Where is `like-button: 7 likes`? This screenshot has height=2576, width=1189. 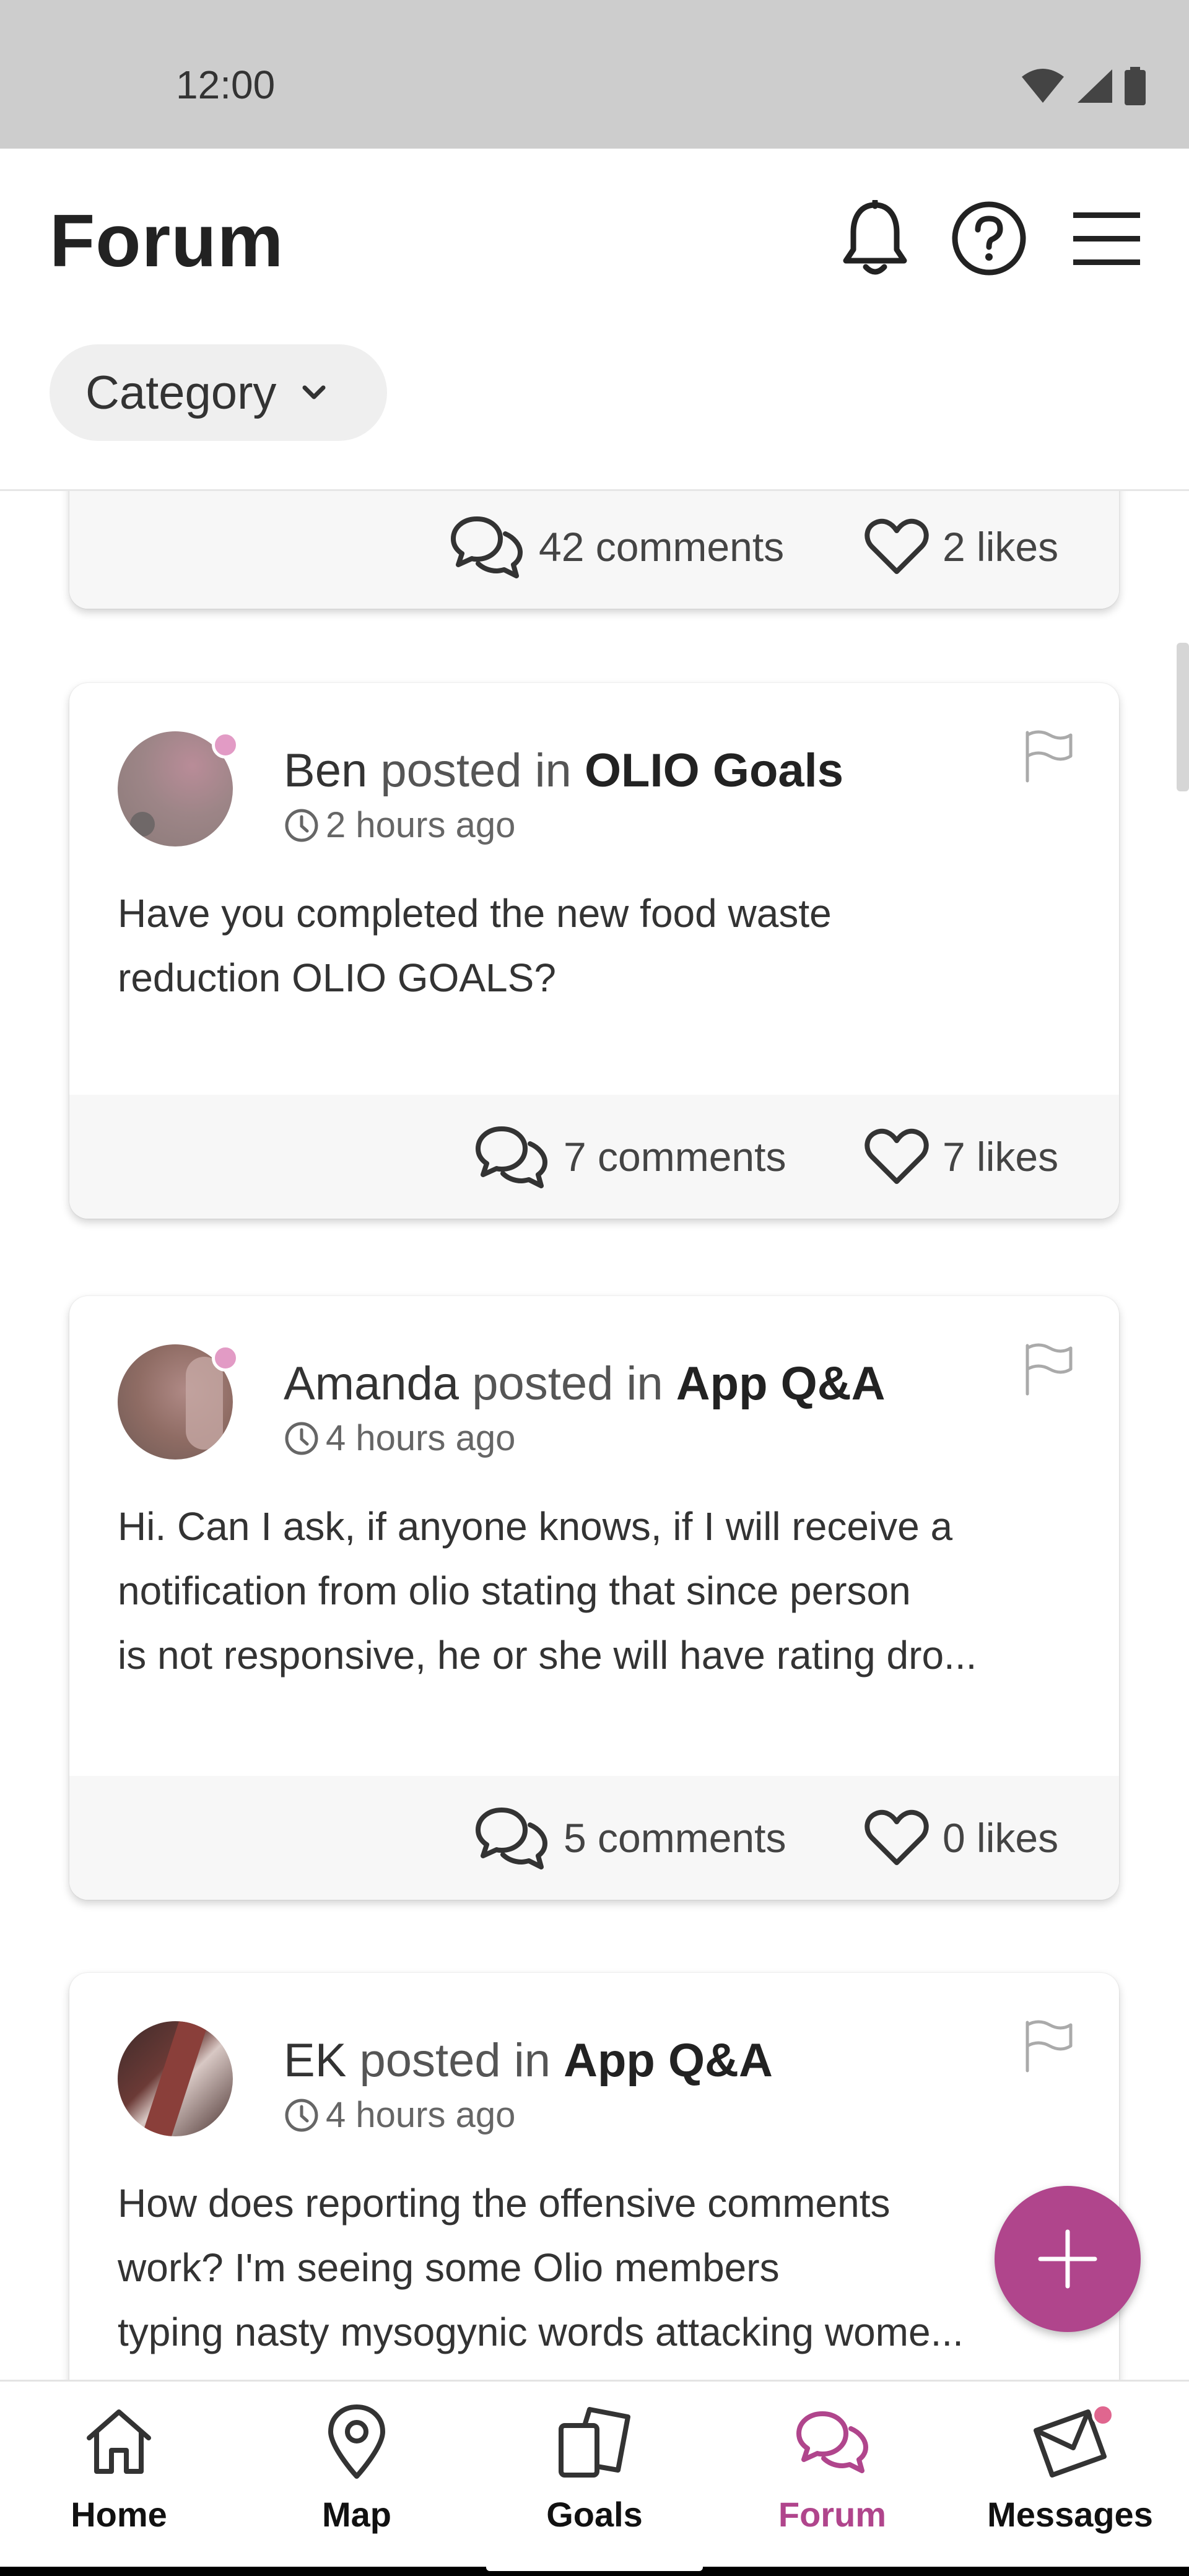
like-button: 7 likes is located at coordinates (961, 1157).